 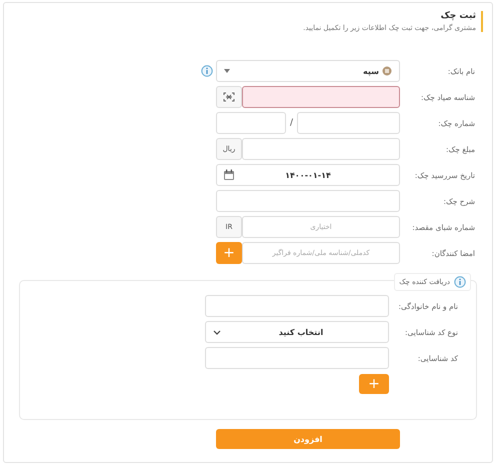 What do you see at coordinates (217, 332) in the screenshot?
I see `chevron-icon` at bounding box center [217, 332].